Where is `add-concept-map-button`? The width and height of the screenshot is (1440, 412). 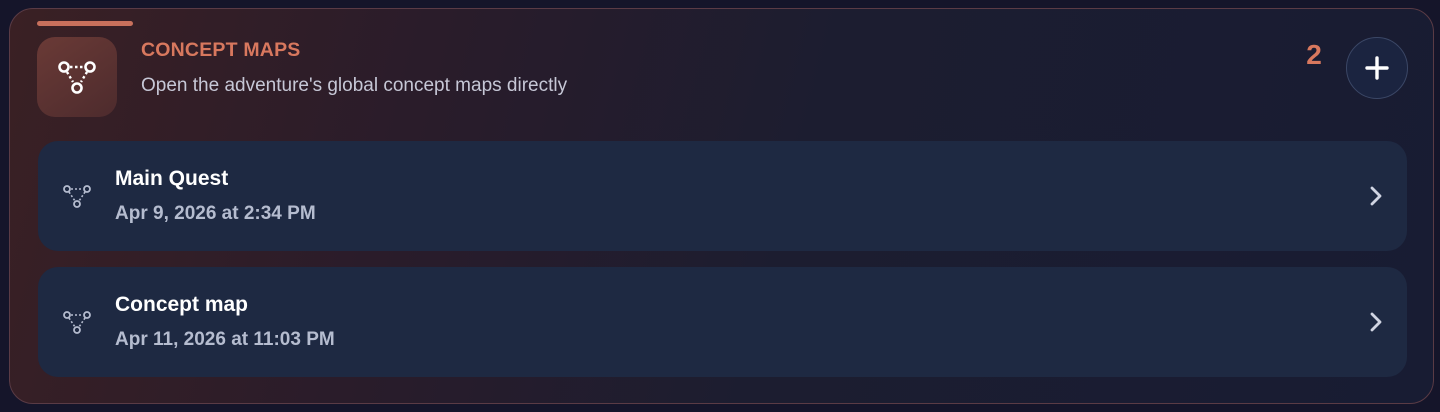
add-concept-map-button is located at coordinates (1377, 68).